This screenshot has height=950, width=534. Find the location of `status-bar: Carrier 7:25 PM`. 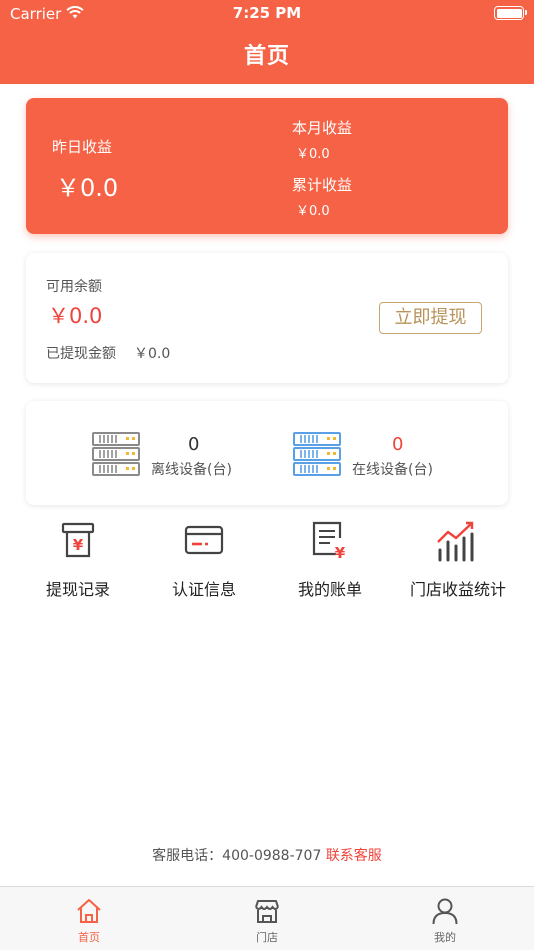

status-bar: Carrier 7:25 PM is located at coordinates (267, 14).